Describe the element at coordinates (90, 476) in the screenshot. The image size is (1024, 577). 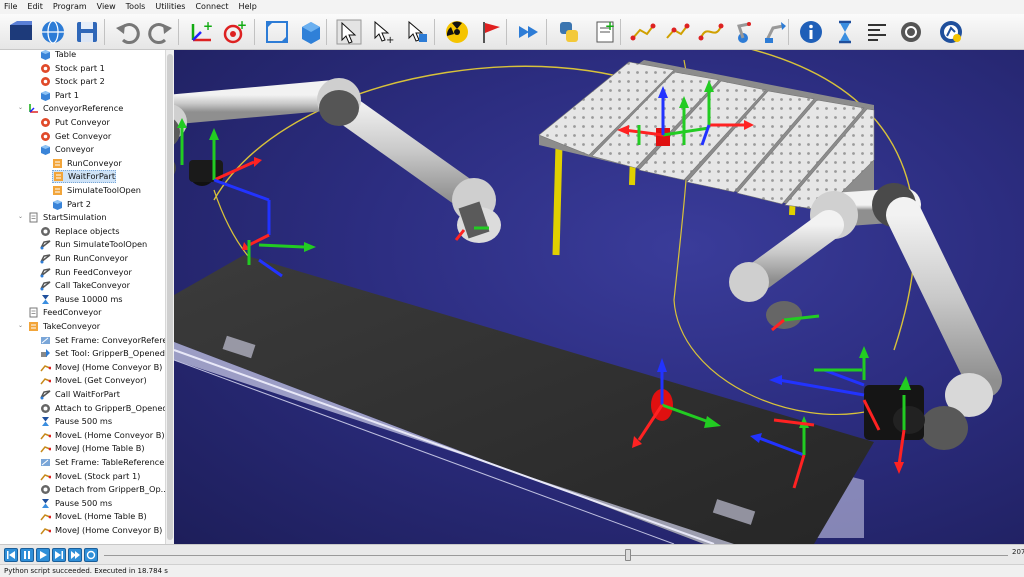
I see `tree-item: MoveL (Stock part 1)` at that location.